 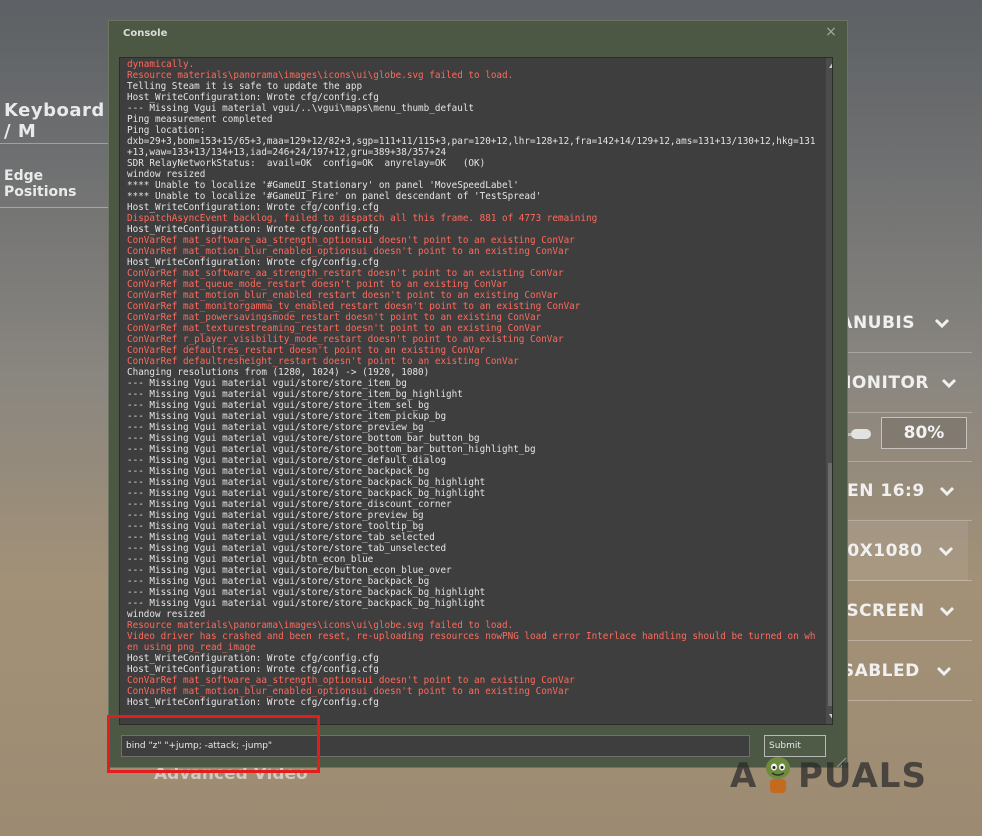 What do you see at coordinates (881, 383) in the screenshot?
I see `option-label: MONITOR` at bounding box center [881, 383].